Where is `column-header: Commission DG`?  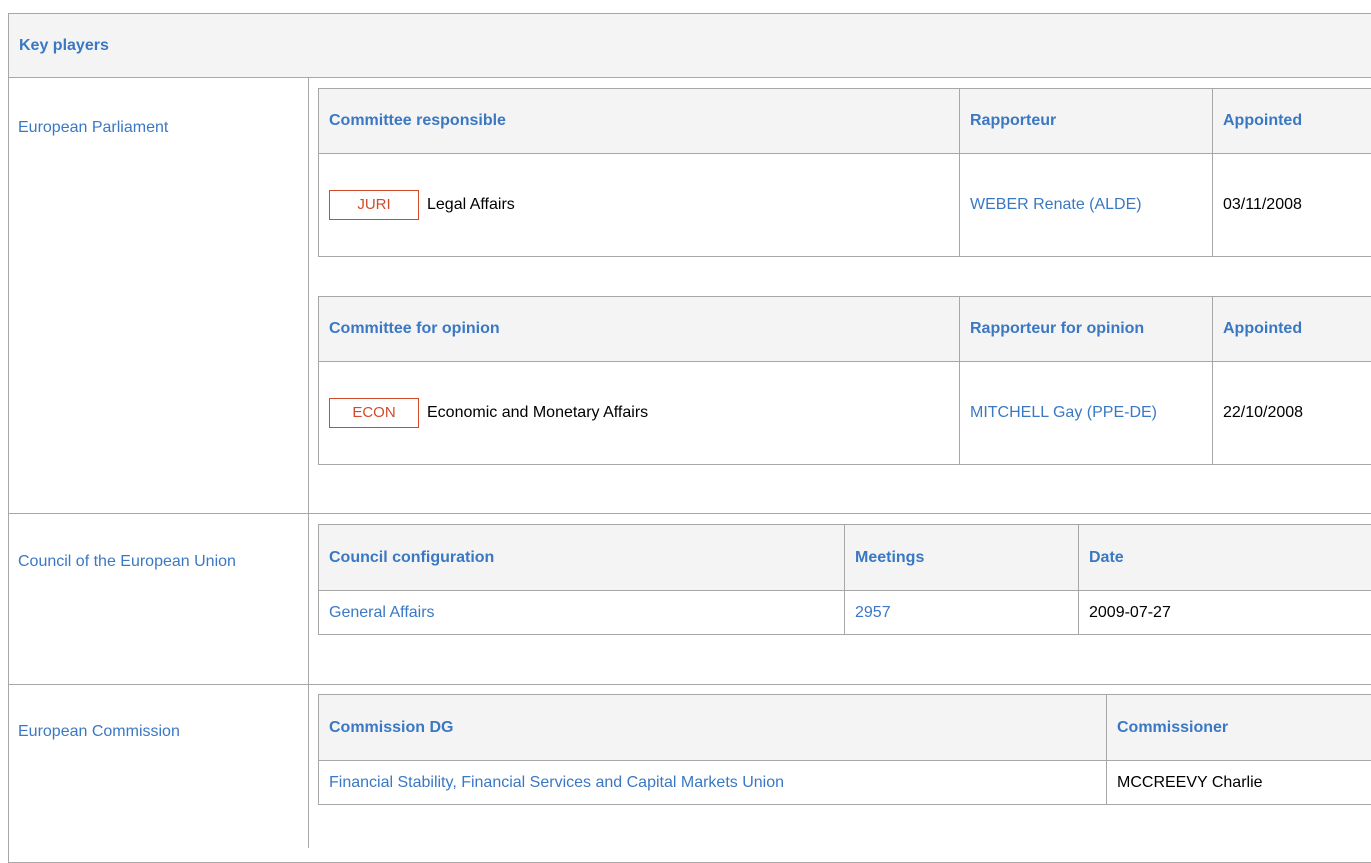
column-header: Commission DG is located at coordinates (713, 728).